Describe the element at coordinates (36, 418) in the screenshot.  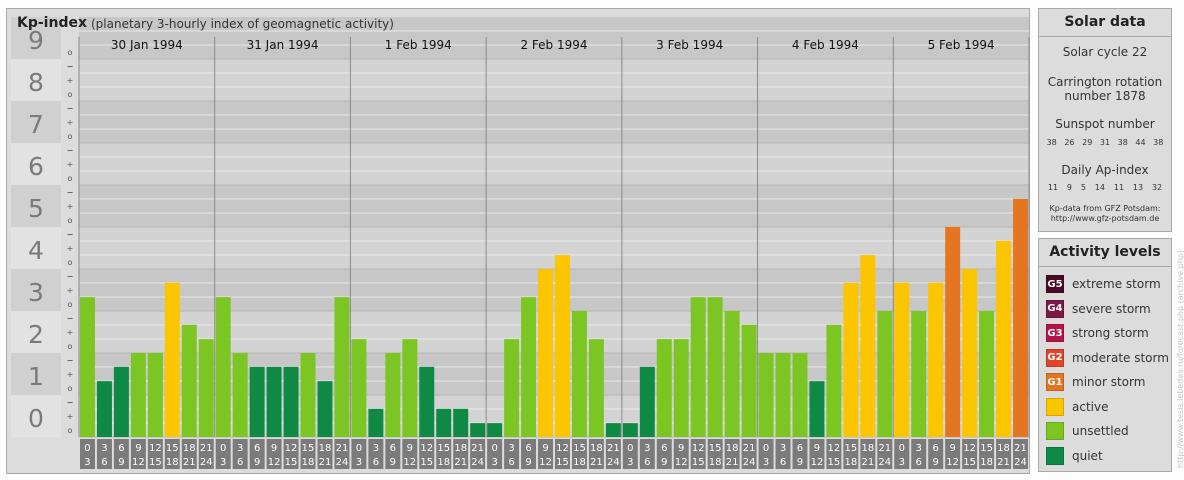
I see `y-tick-label: 0` at that location.